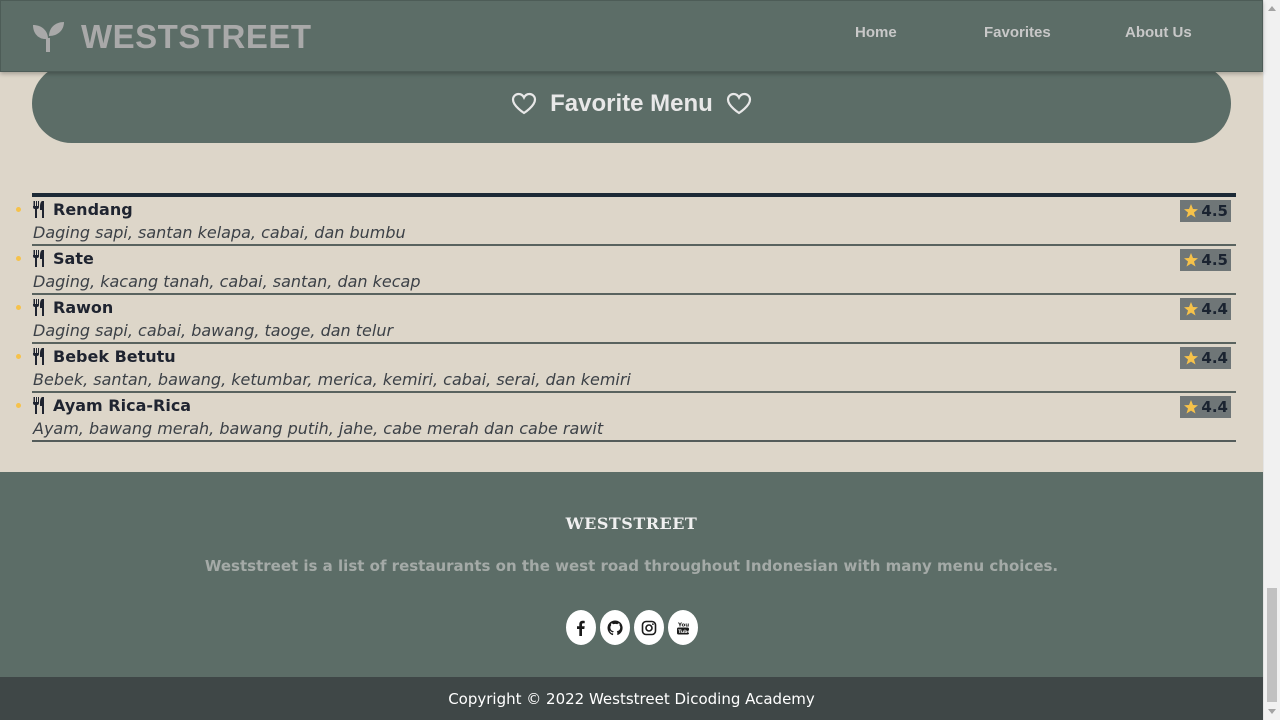  I want to click on chevron-down-icon, so click(1272, 711).